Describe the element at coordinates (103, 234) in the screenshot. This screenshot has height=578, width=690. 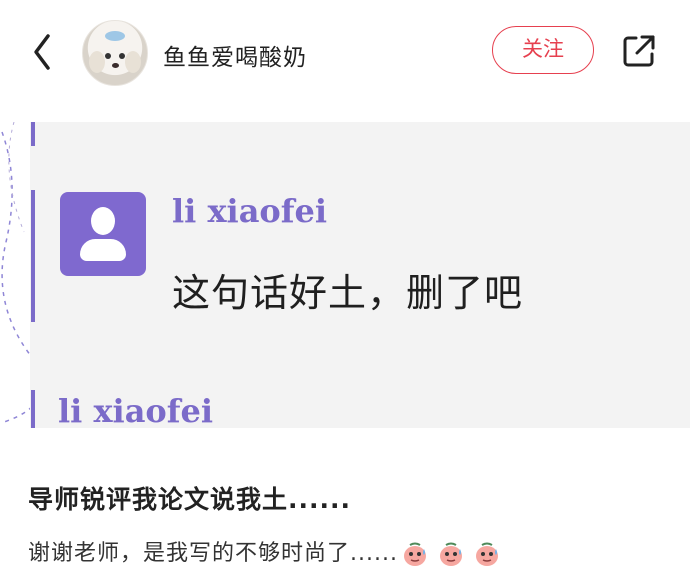
I see `default-user-icon` at that location.